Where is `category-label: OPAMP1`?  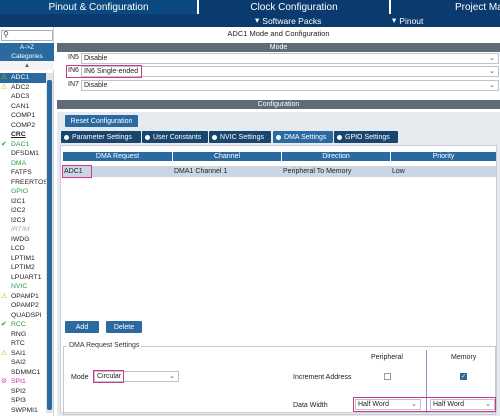
category-label: OPAMP1 is located at coordinates (25, 296).